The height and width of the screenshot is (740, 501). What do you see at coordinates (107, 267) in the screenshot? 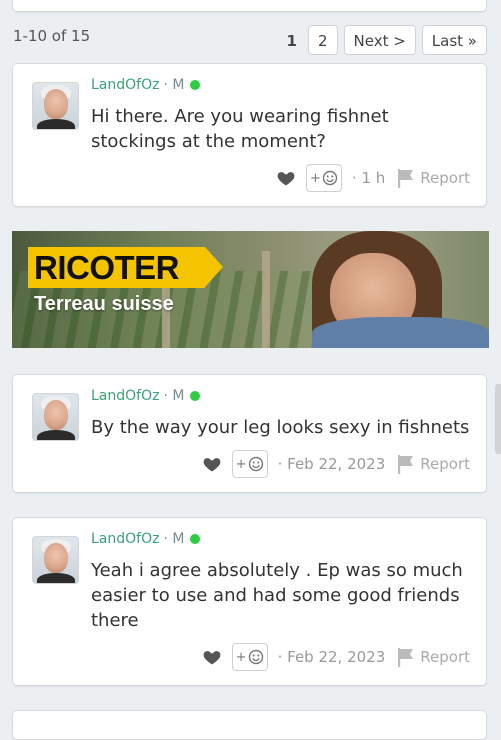
I see `ad-brand: RICOTER` at bounding box center [107, 267].